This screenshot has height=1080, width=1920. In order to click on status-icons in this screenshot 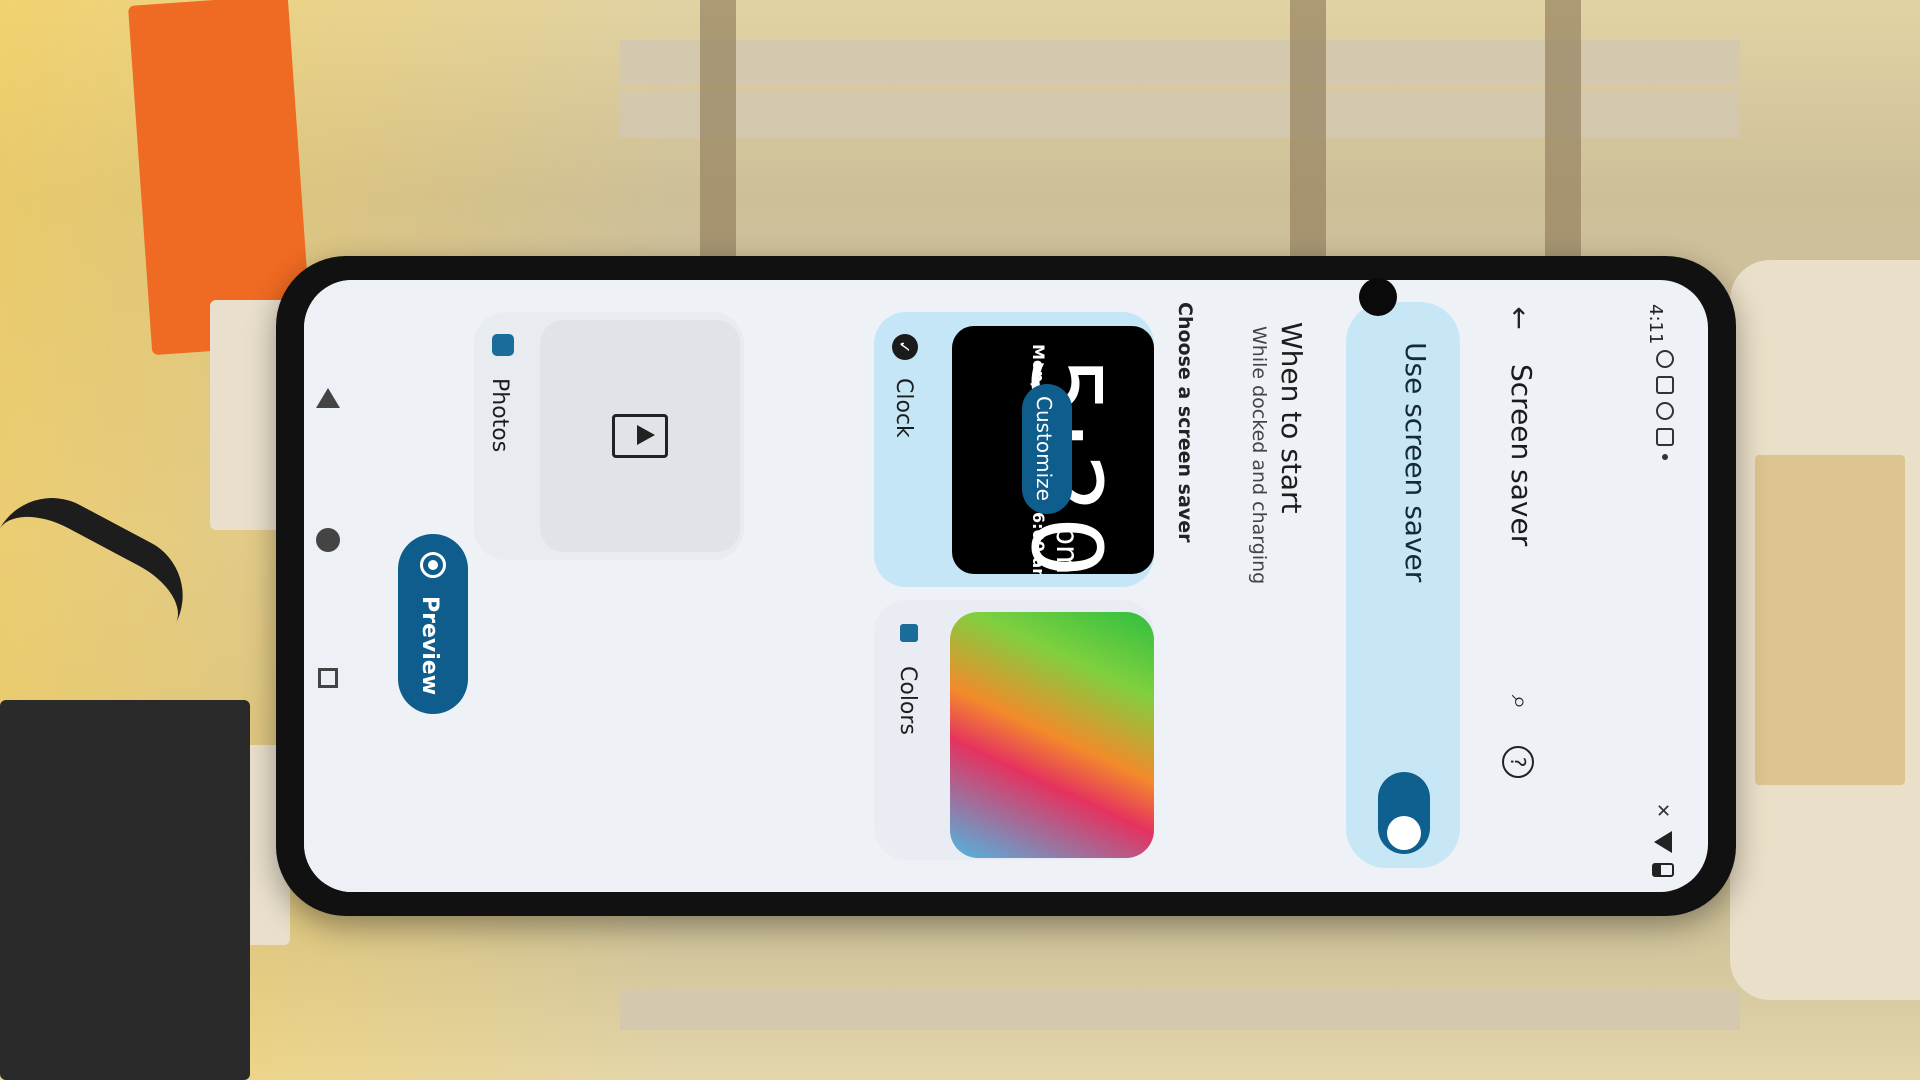, I will do `click(1665, 405)`.